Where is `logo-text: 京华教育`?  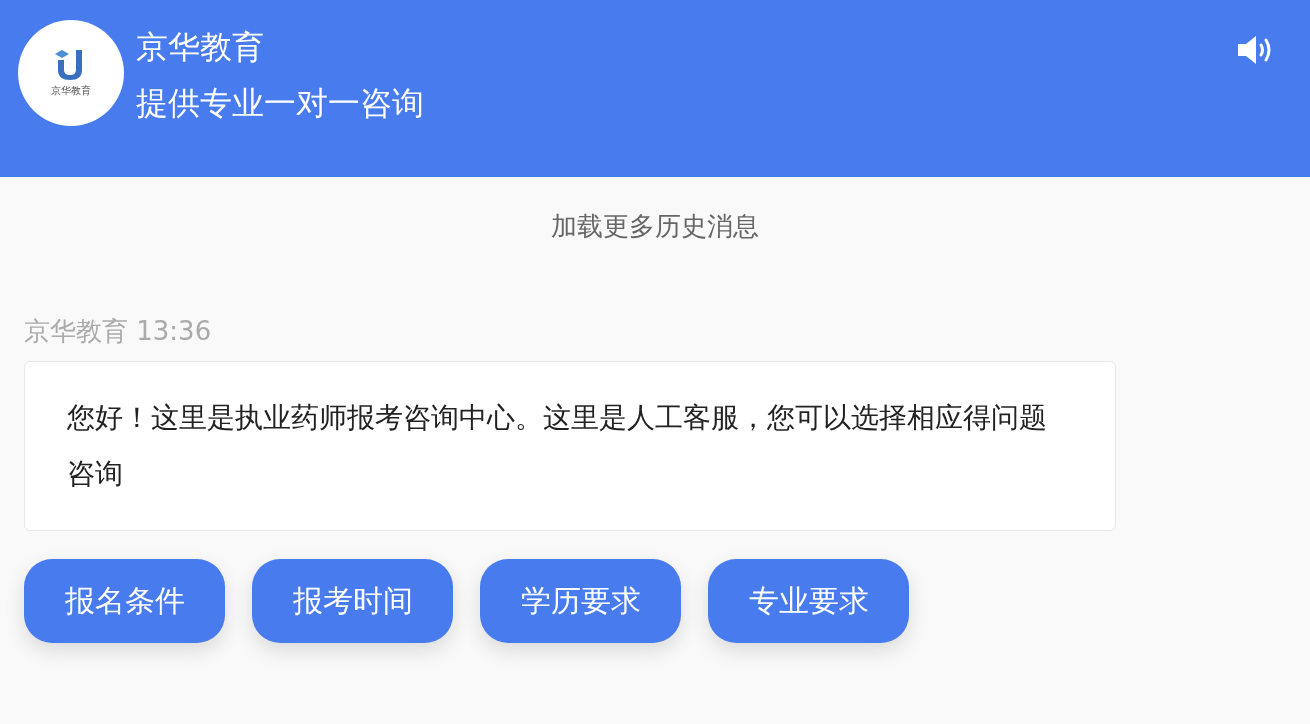 logo-text: 京华教育 is located at coordinates (71, 91).